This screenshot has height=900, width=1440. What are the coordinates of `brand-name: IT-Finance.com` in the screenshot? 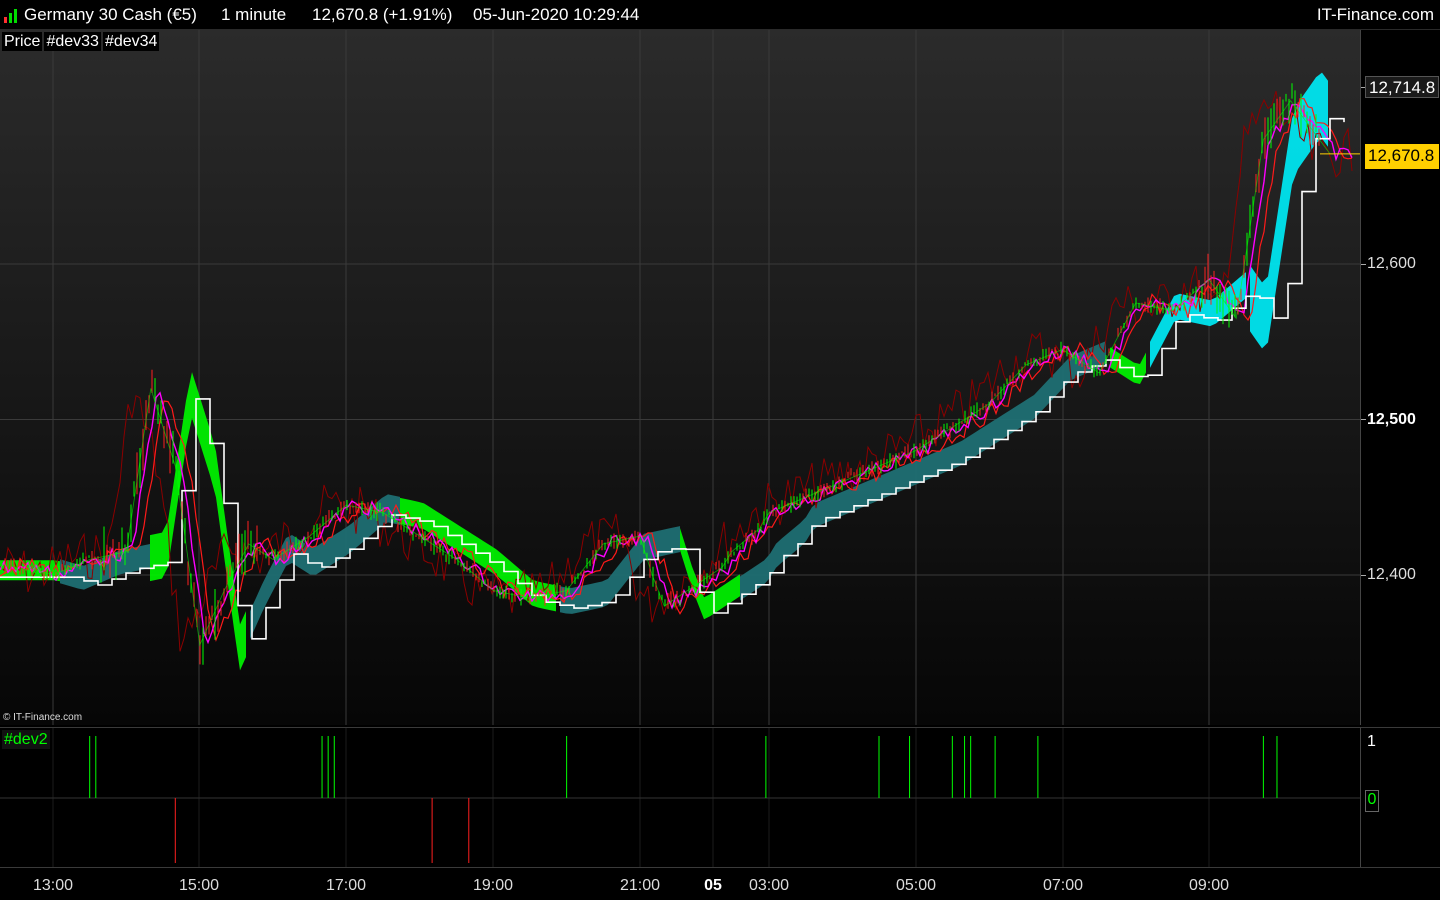 It's located at (1375, 15).